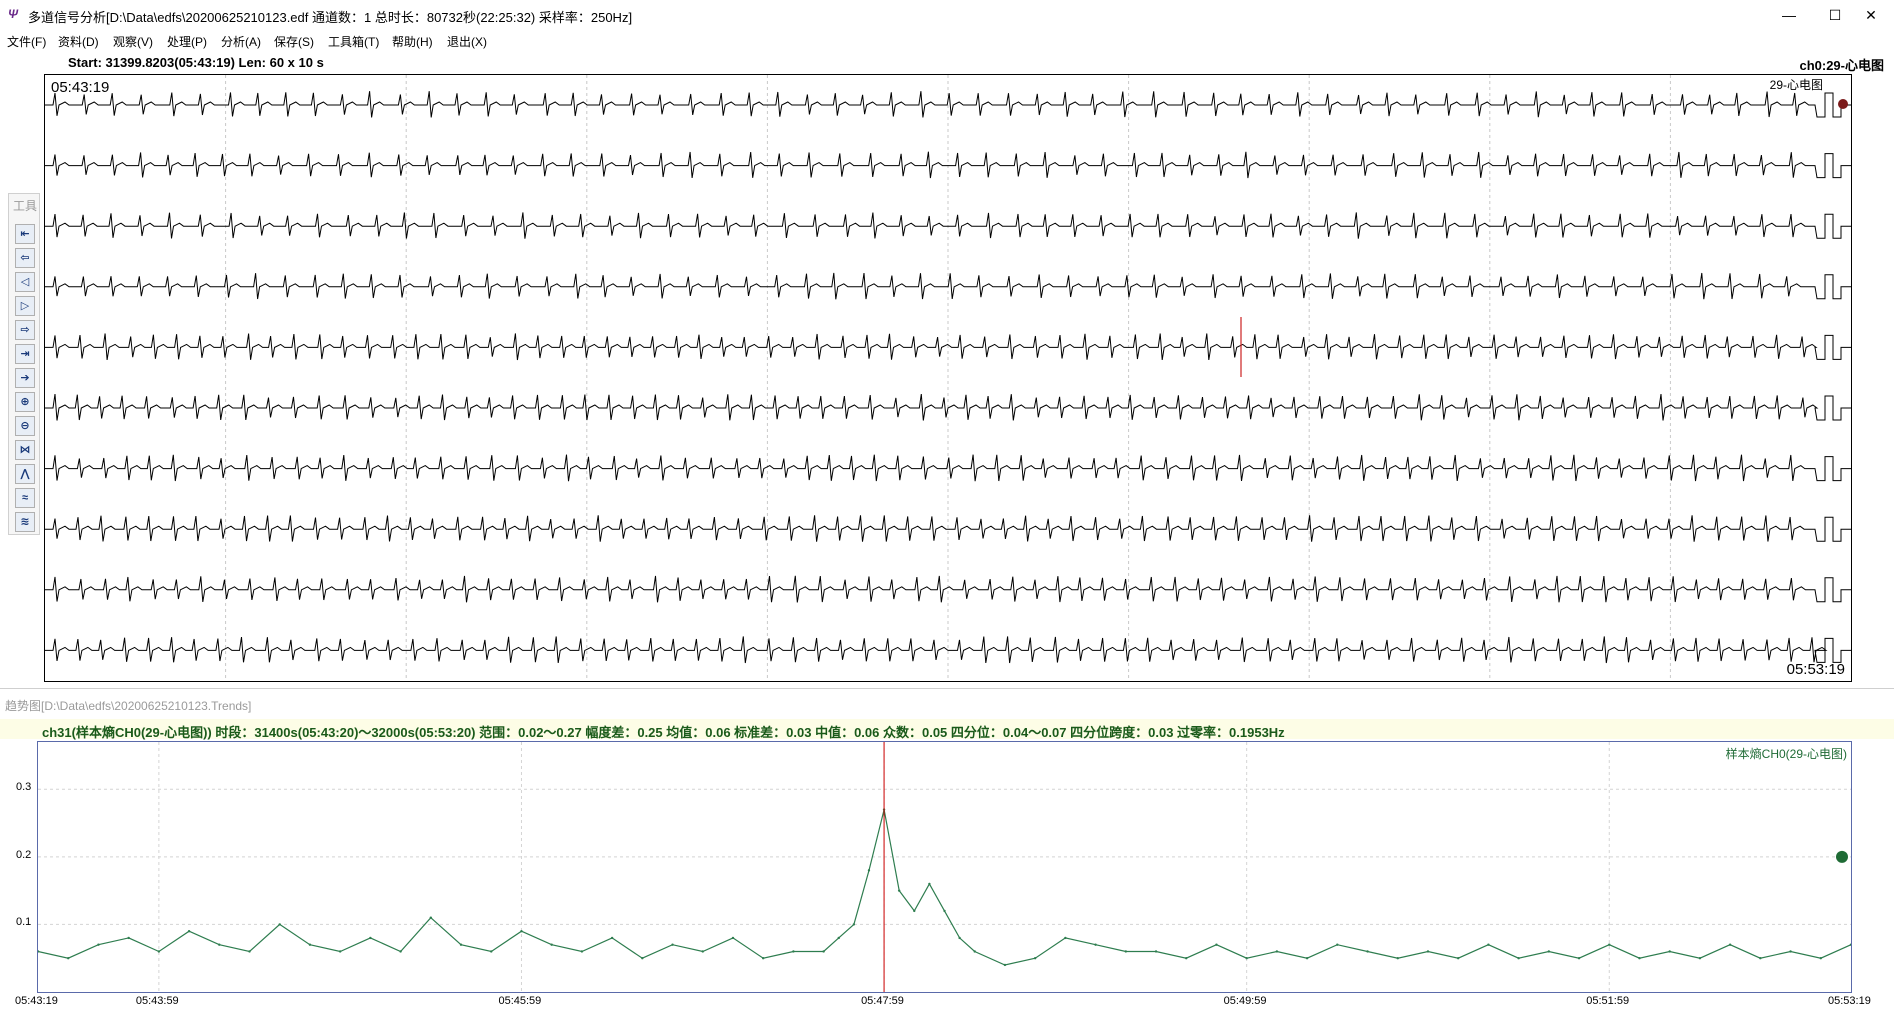 The image size is (1894, 1017). What do you see at coordinates (1796, 85) in the screenshot?
I see `ecg-channel-label: 29-心电图` at bounding box center [1796, 85].